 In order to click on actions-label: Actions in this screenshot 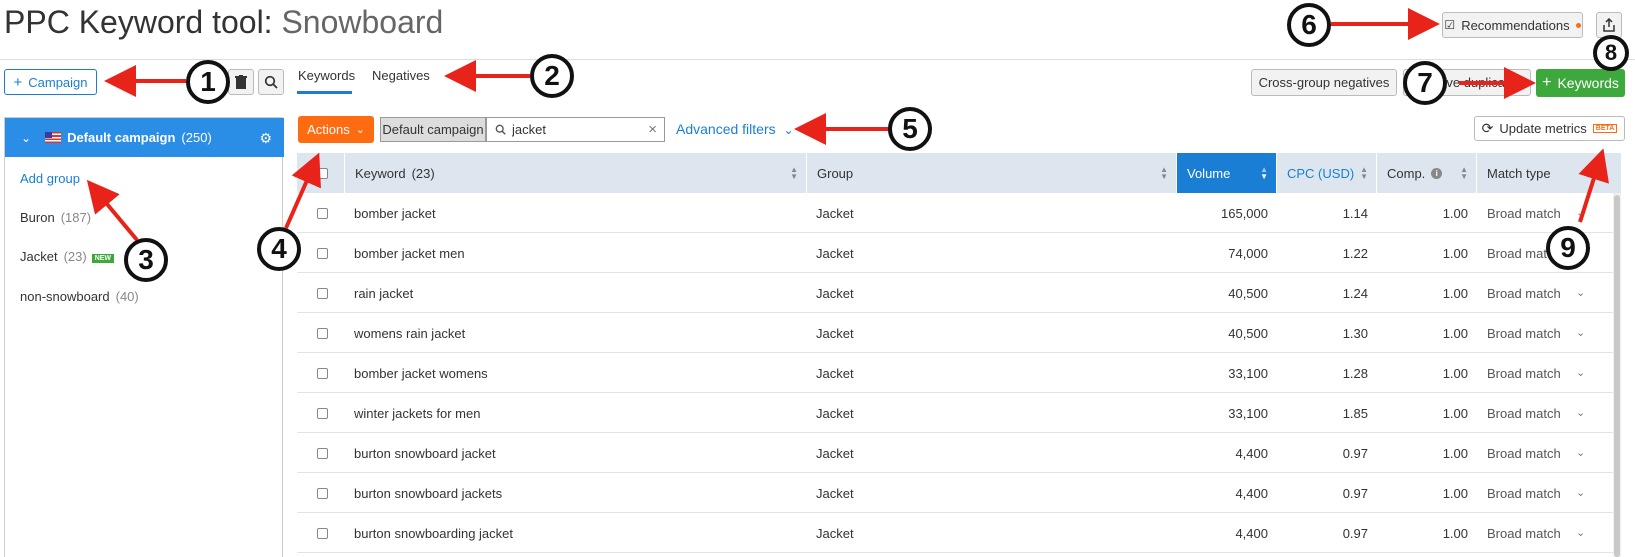, I will do `click(328, 129)`.